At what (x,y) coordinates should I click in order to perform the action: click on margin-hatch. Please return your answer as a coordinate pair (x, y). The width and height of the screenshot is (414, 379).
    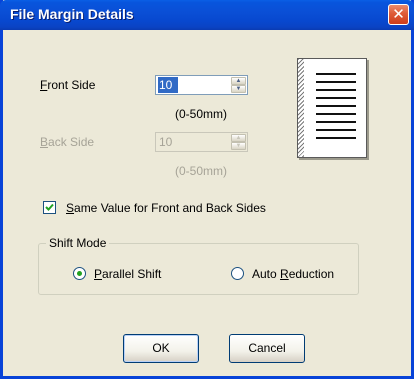
    Looking at the image, I should click on (301, 108).